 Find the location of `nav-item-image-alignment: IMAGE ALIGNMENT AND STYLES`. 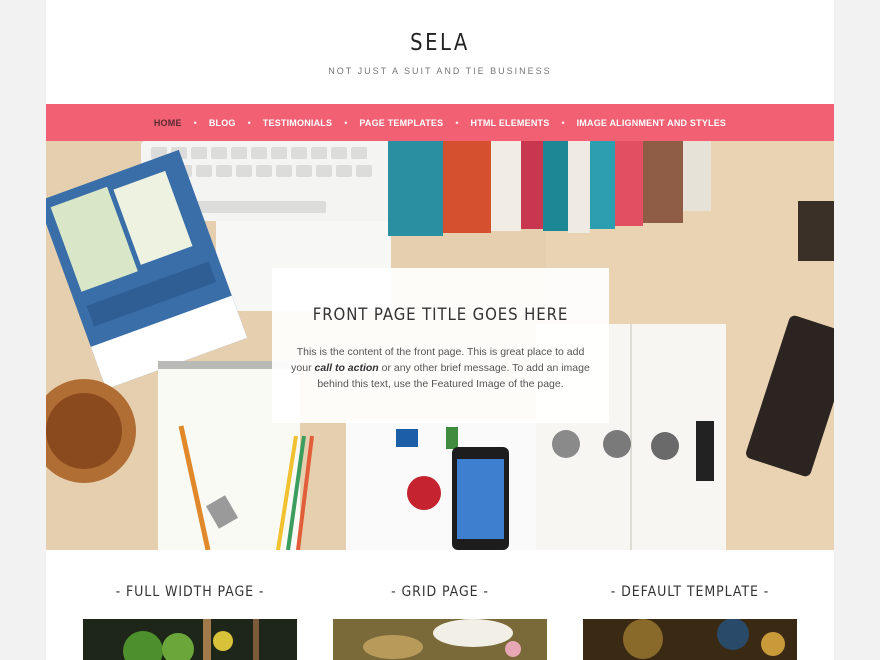

nav-item-image-alignment: IMAGE ALIGNMENT AND STYLES is located at coordinates (652, 123).